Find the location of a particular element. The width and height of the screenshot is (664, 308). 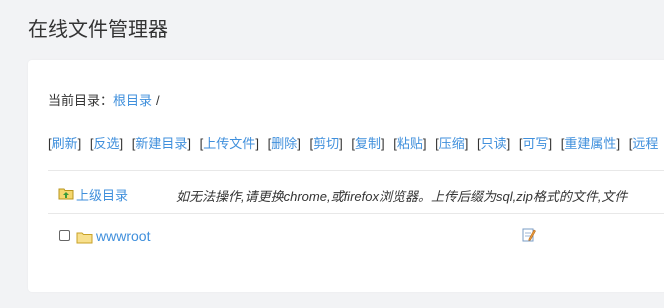

breadcrumb: 当前目录：根目录 / is located at coordinates (104, 99).